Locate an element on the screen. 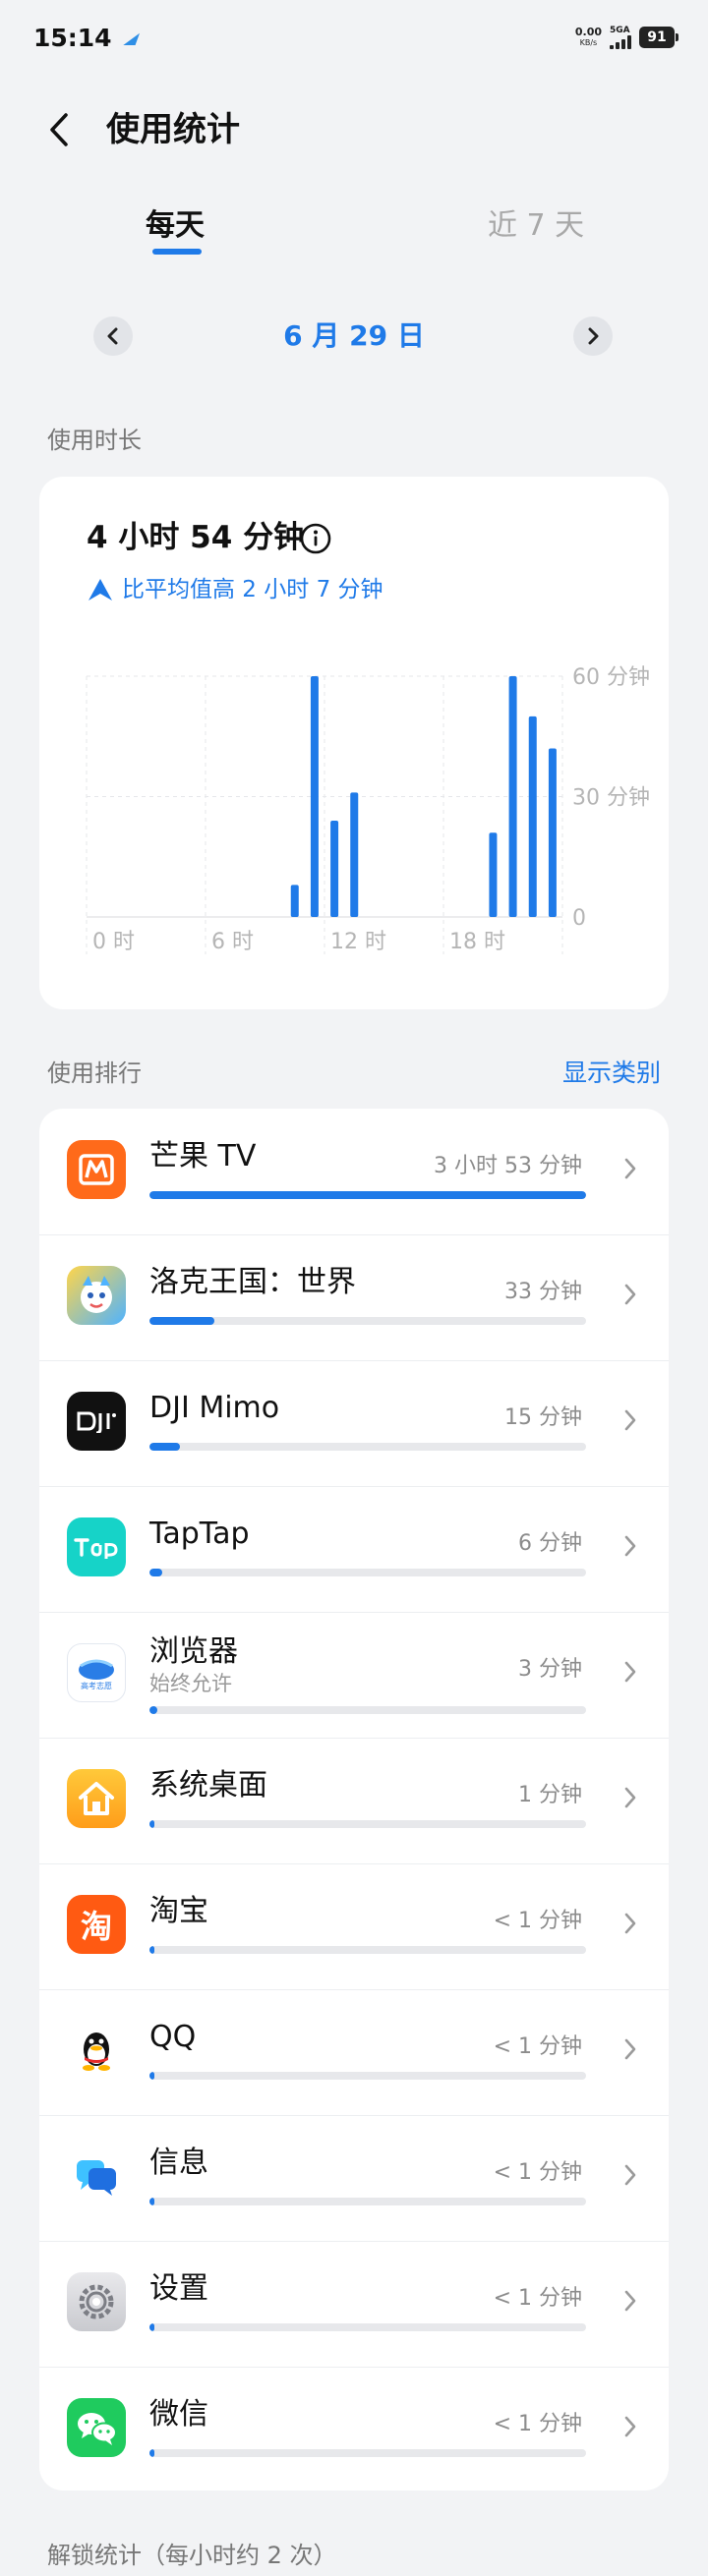  taobao-icon: 淘 is located at coordinates (96, 1924).